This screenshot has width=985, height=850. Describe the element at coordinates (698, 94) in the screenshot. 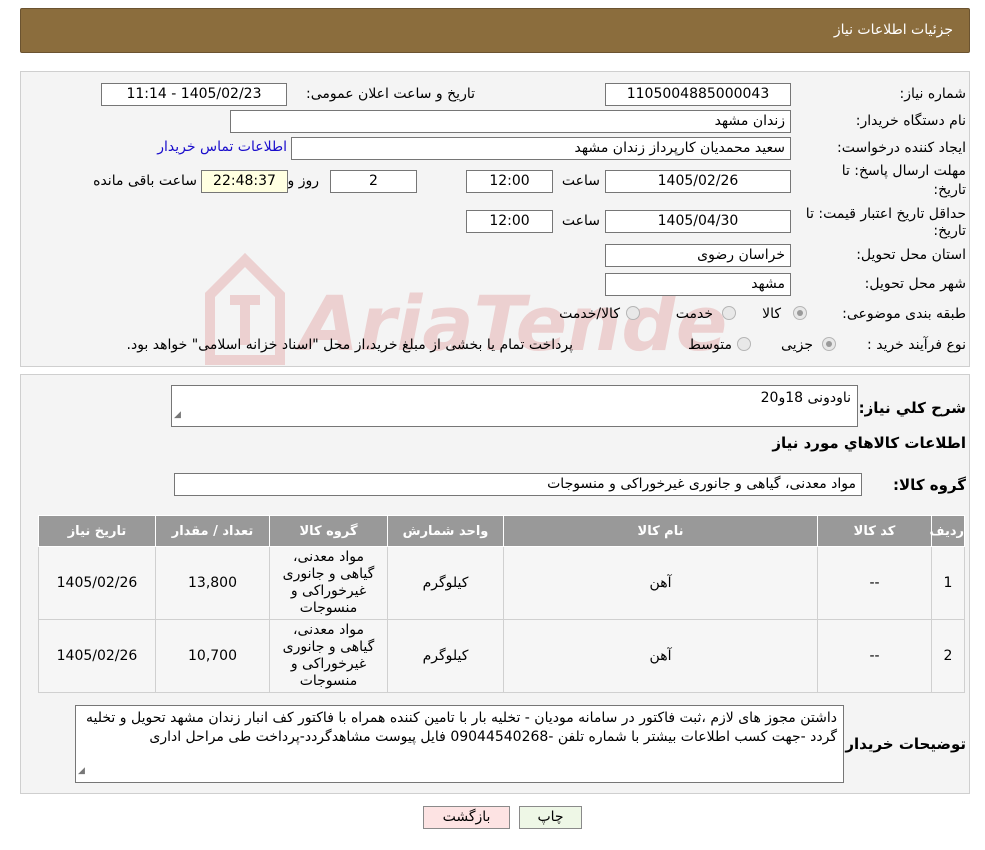

I see `need-number-field: 1105004885000043` at that location.